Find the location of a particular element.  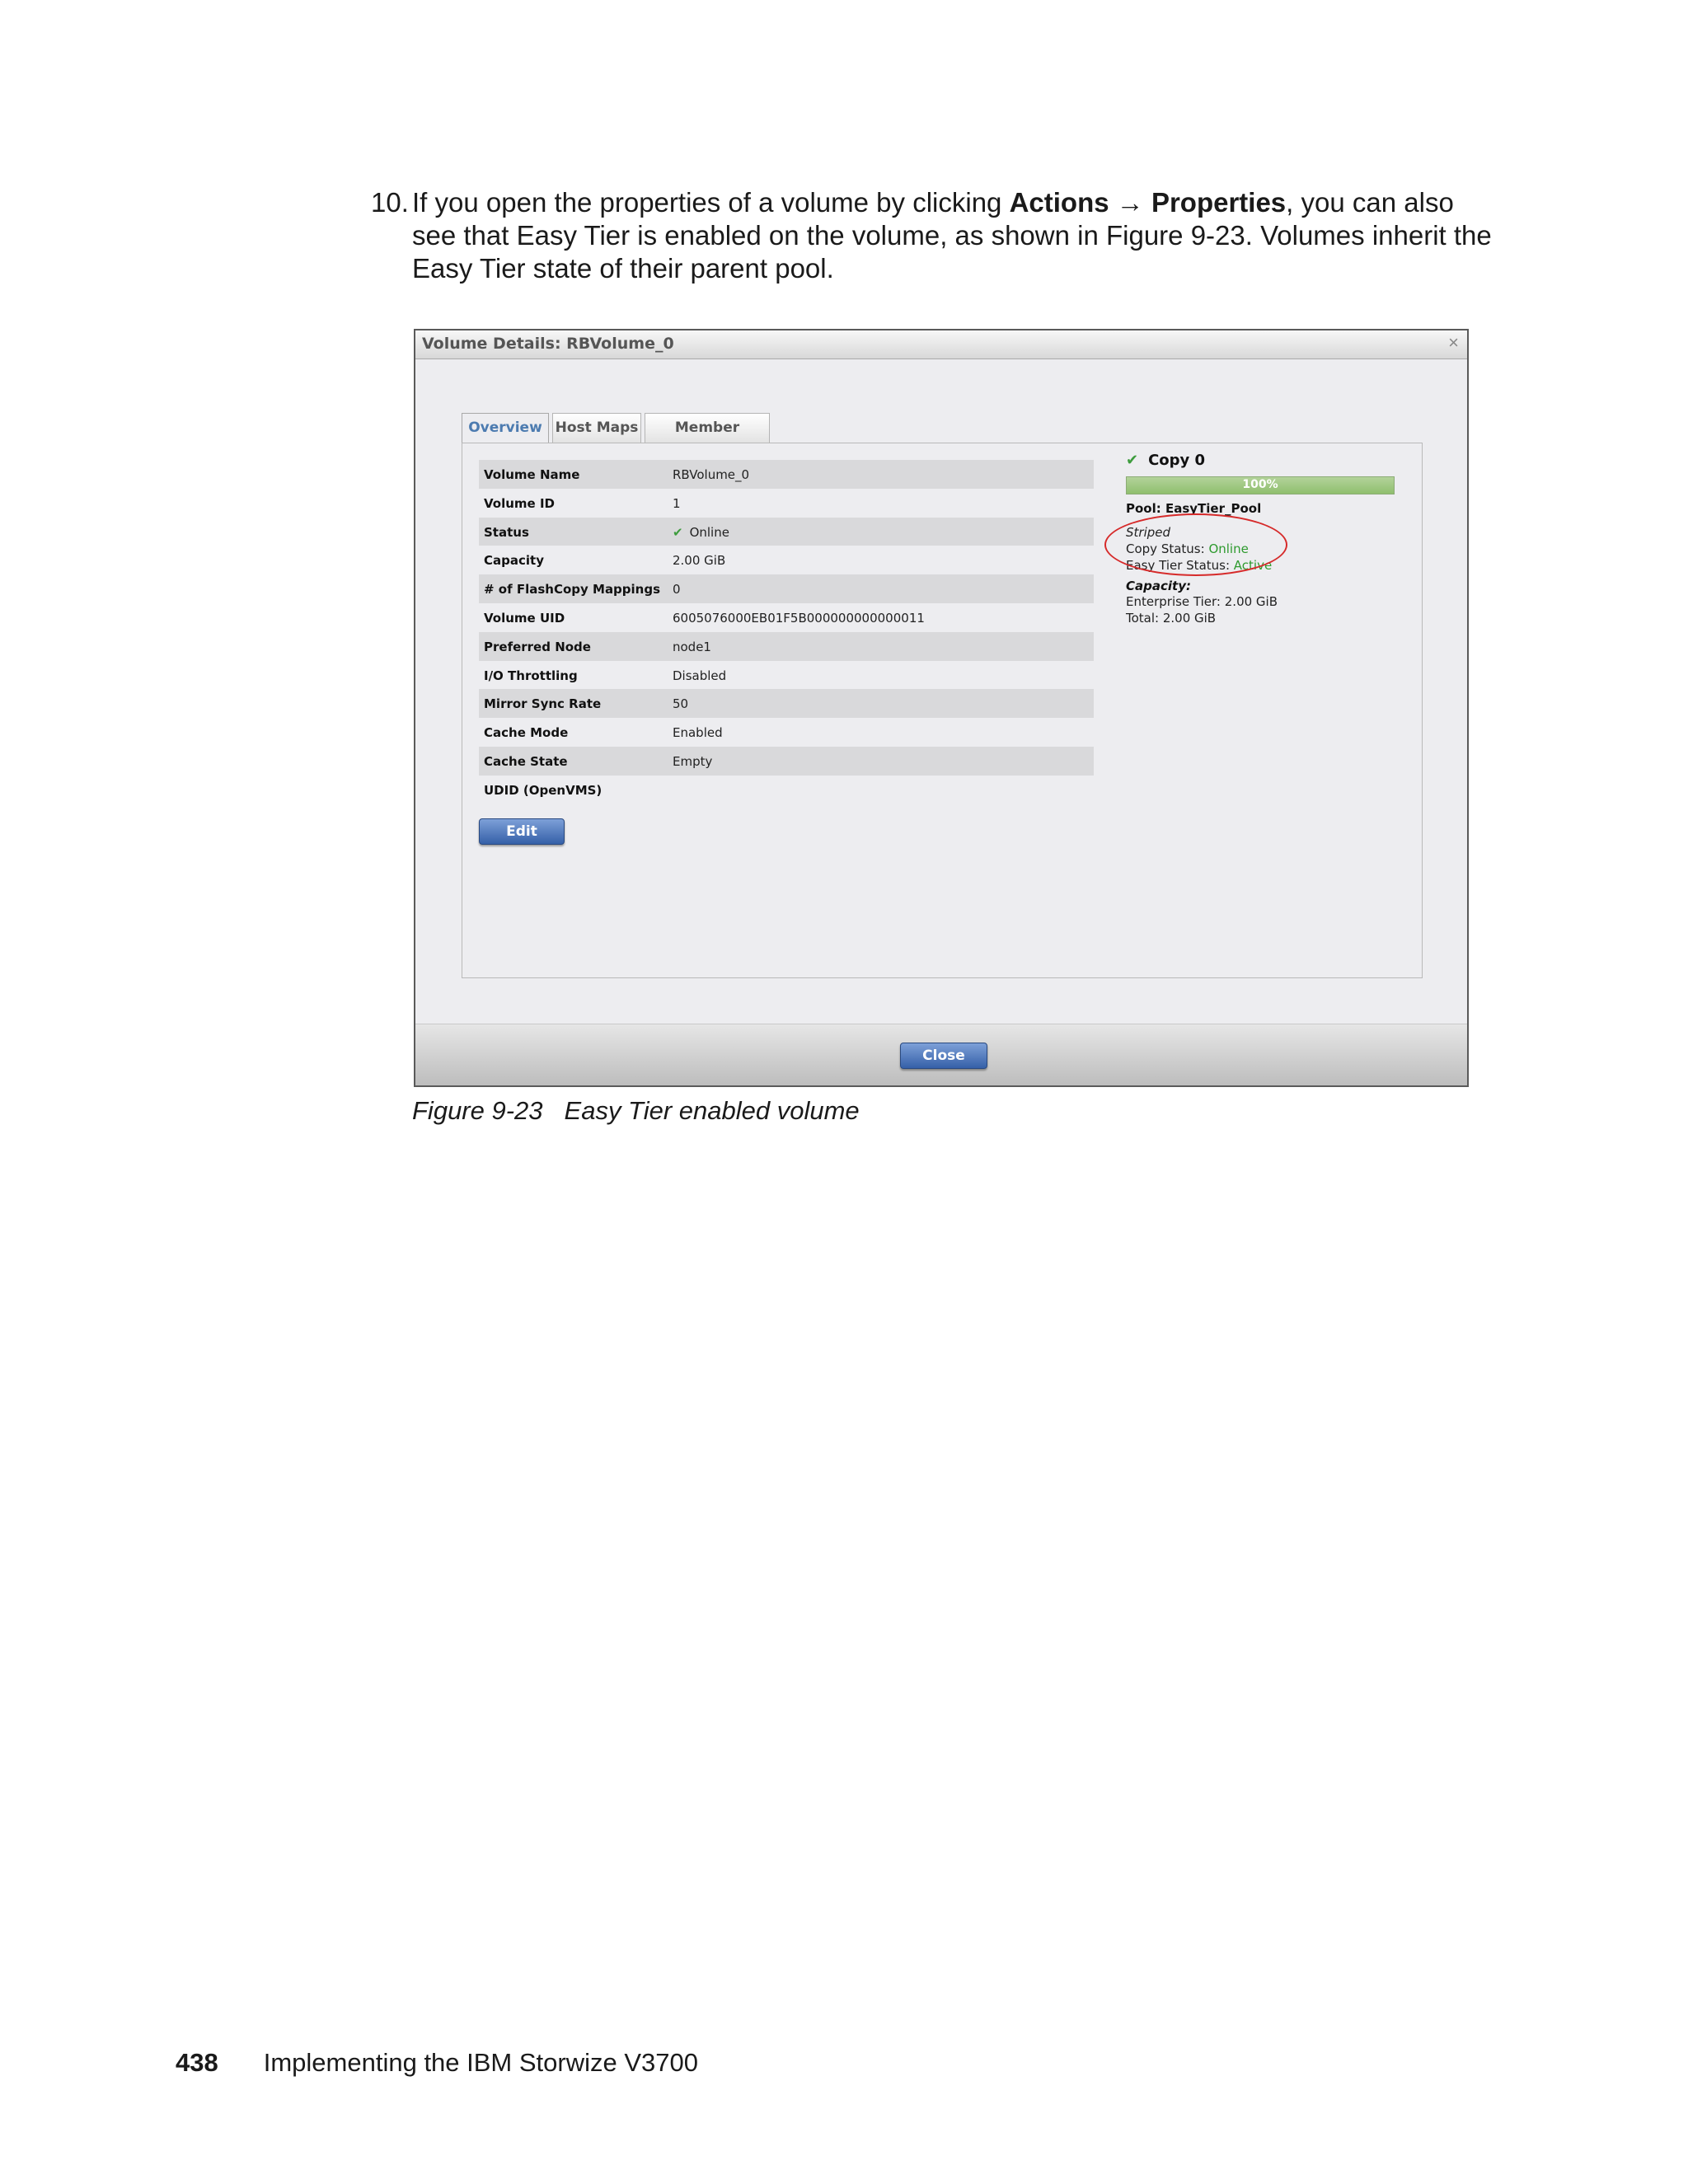

property-value: 50 is located at coordinates (681, 704).